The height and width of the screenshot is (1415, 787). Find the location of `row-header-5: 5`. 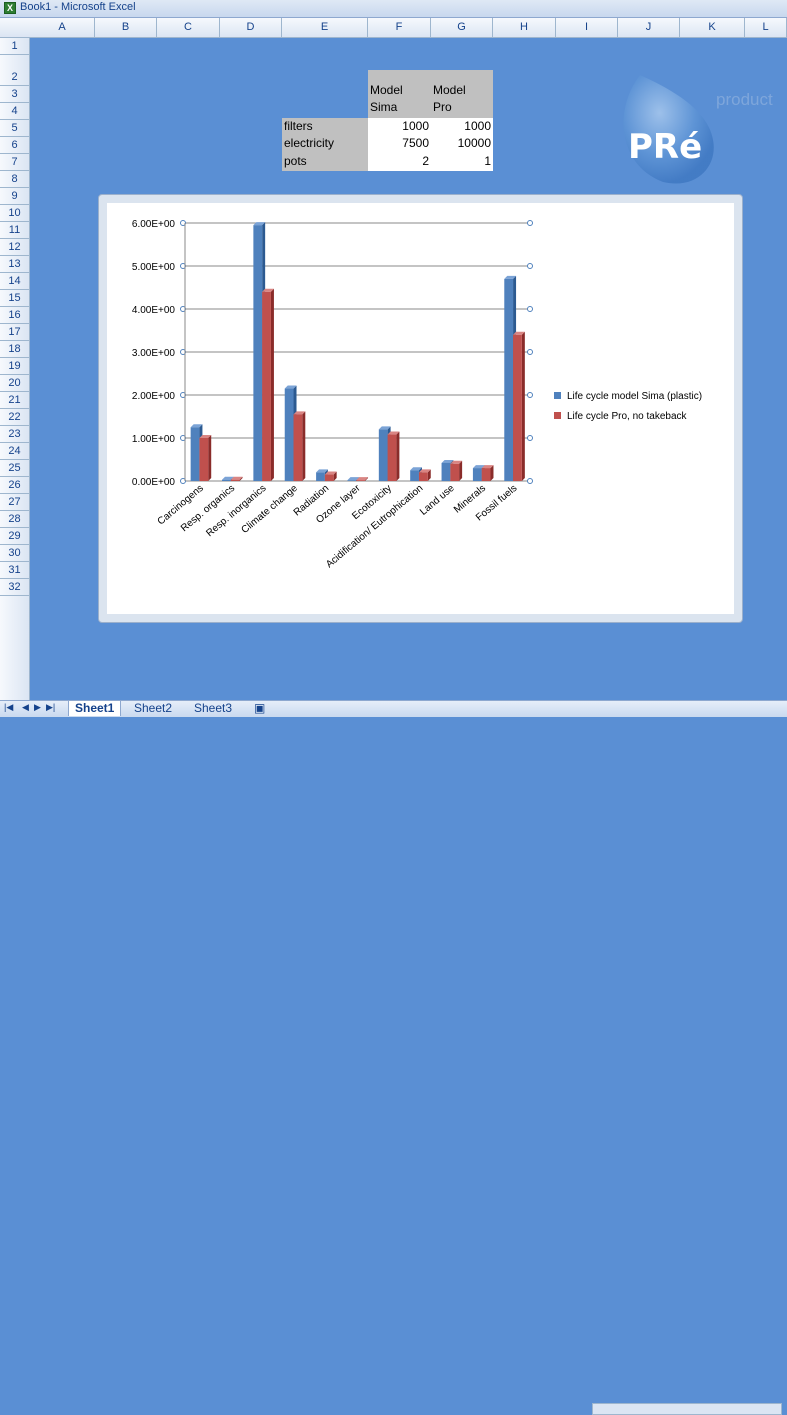

row-header-5: 5 is located at coordinates (14, 128).